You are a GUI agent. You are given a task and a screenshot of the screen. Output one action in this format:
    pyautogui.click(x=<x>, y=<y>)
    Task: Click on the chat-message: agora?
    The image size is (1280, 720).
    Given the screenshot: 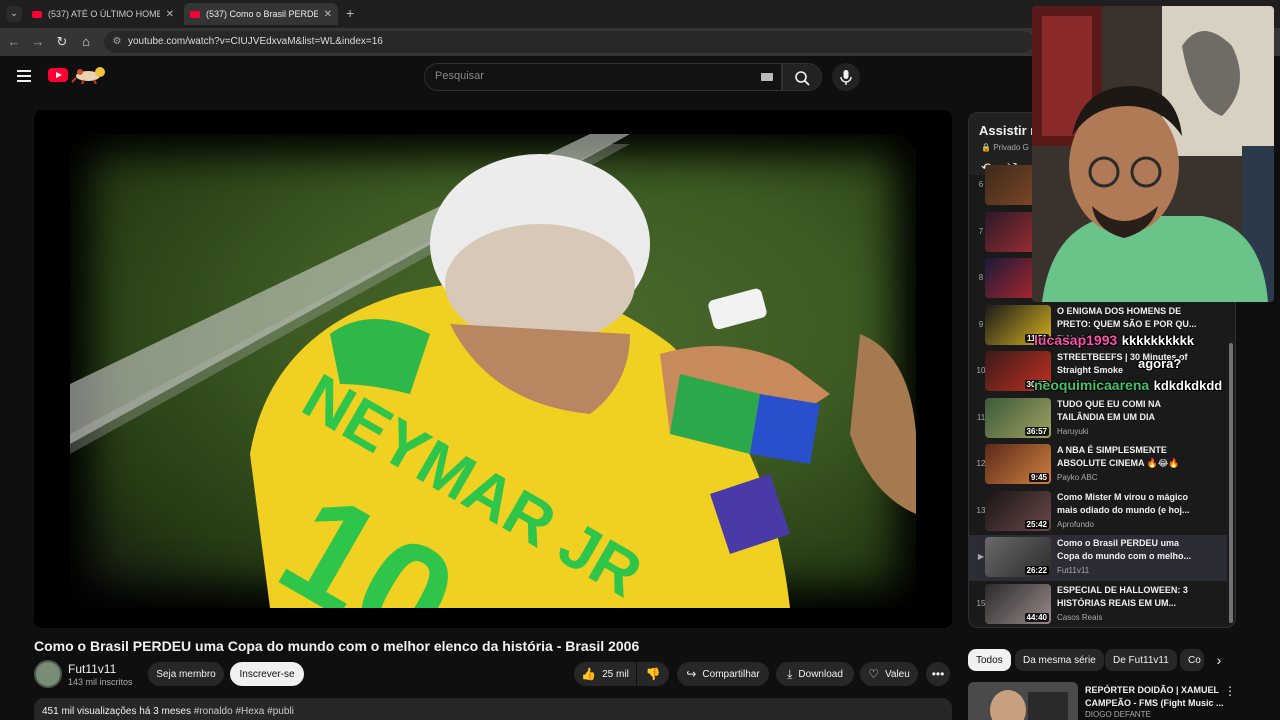 What is the action you would take?
    pyautogui.click(x=1159, y=364)
    